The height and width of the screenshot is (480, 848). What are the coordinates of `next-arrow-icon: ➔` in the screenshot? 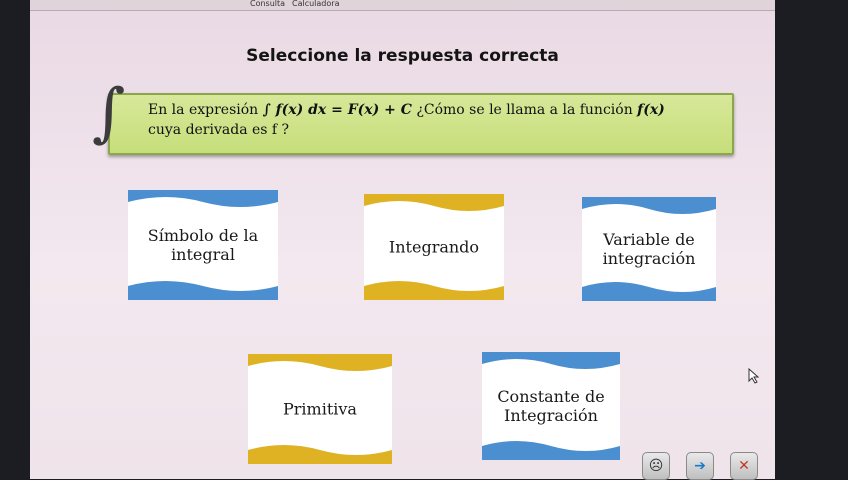 It's located at (700, 466).